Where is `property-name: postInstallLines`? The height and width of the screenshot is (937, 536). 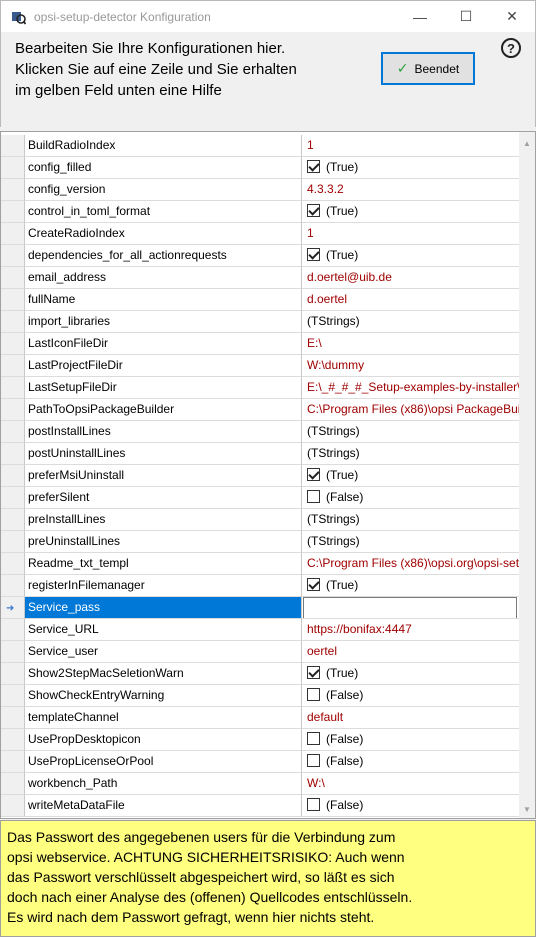 property-name: postInstallLines is located at coordinates (163, 432).